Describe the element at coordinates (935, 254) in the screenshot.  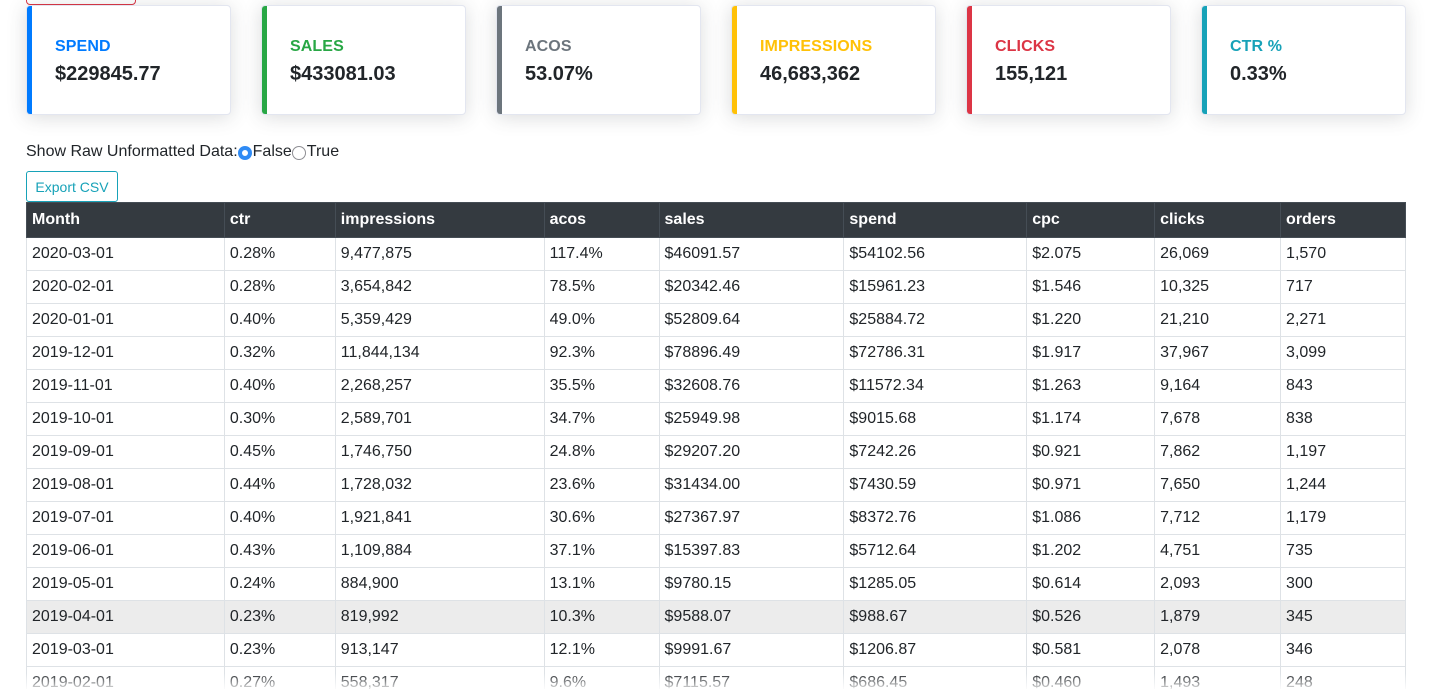
I see `cell-spend: $54102.56` at that location.